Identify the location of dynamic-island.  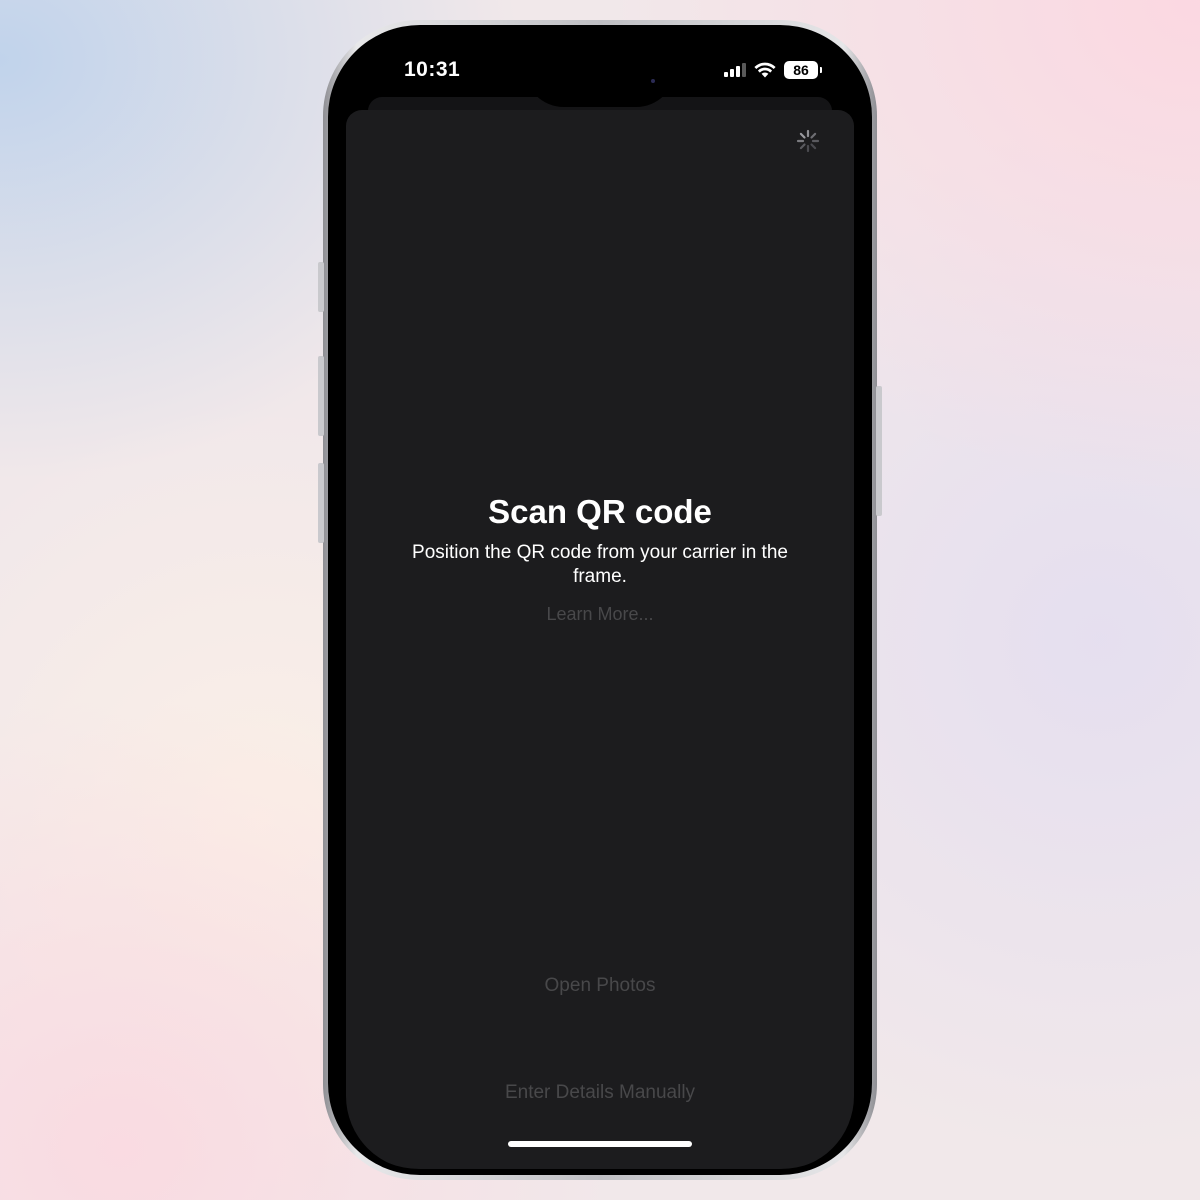
(600, 74).